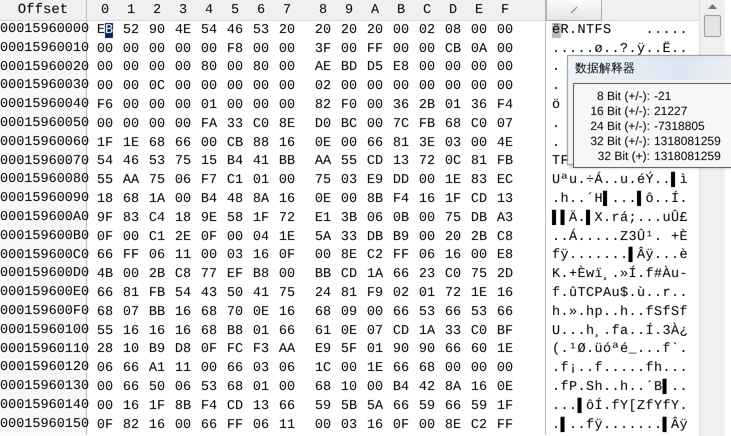  Describe the element at coordinates (323, 274) in the screenshot. I see `hex-byte: BB` at that location.